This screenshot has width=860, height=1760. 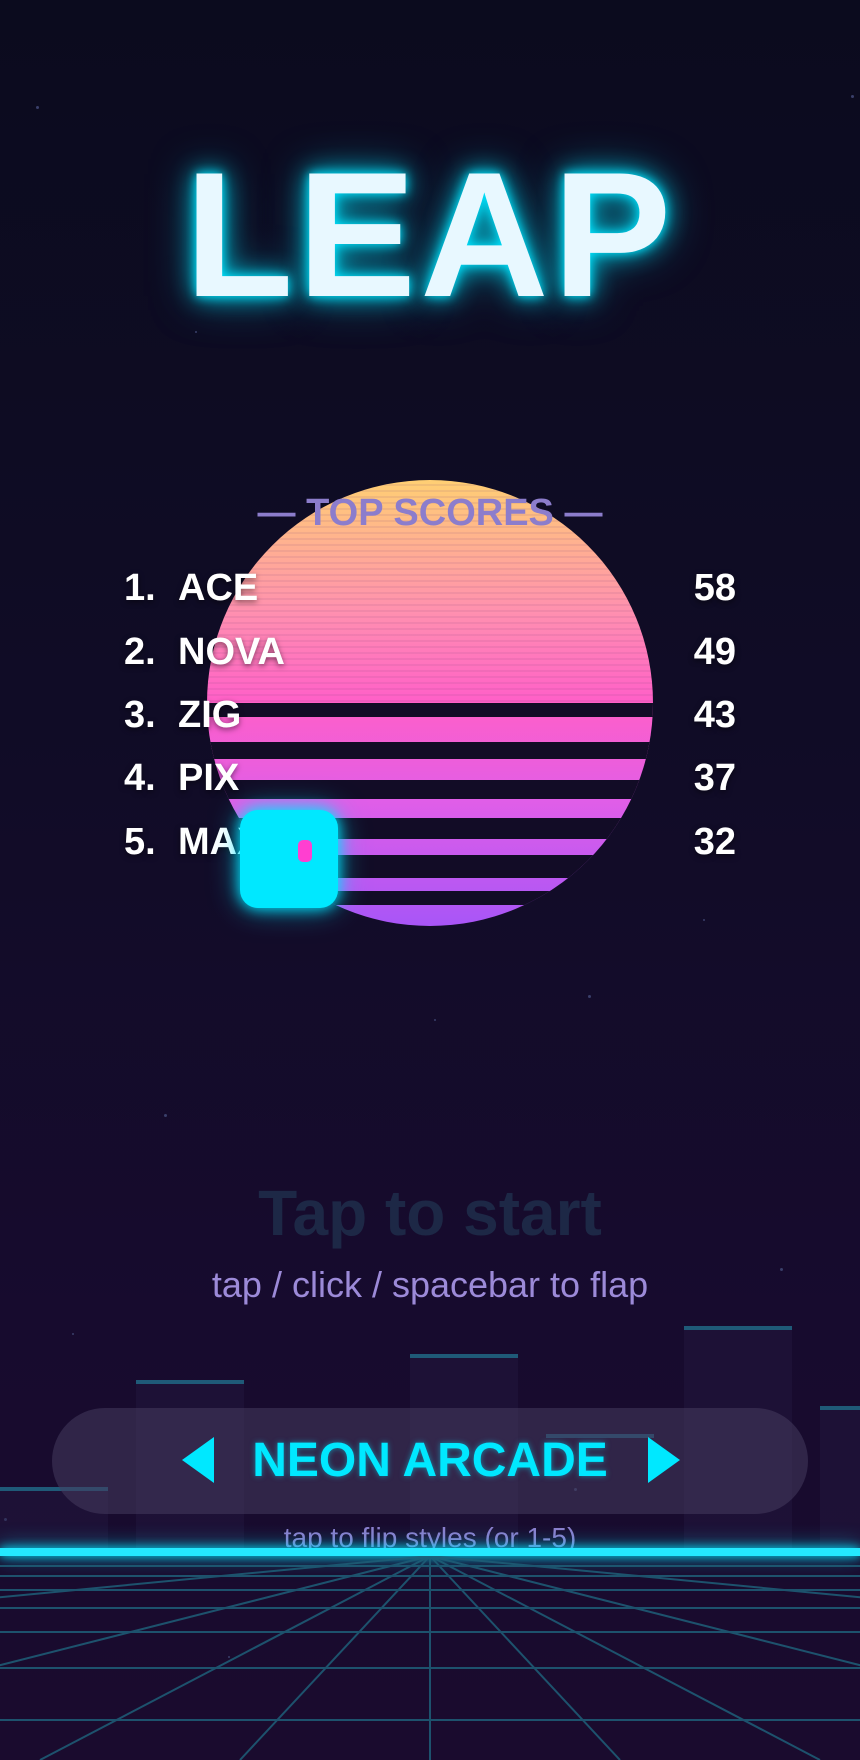 What do you see at coordinates (430, 1658) in the screenshot?
I see `perspective-grid` at bounding box center [430, 1658].